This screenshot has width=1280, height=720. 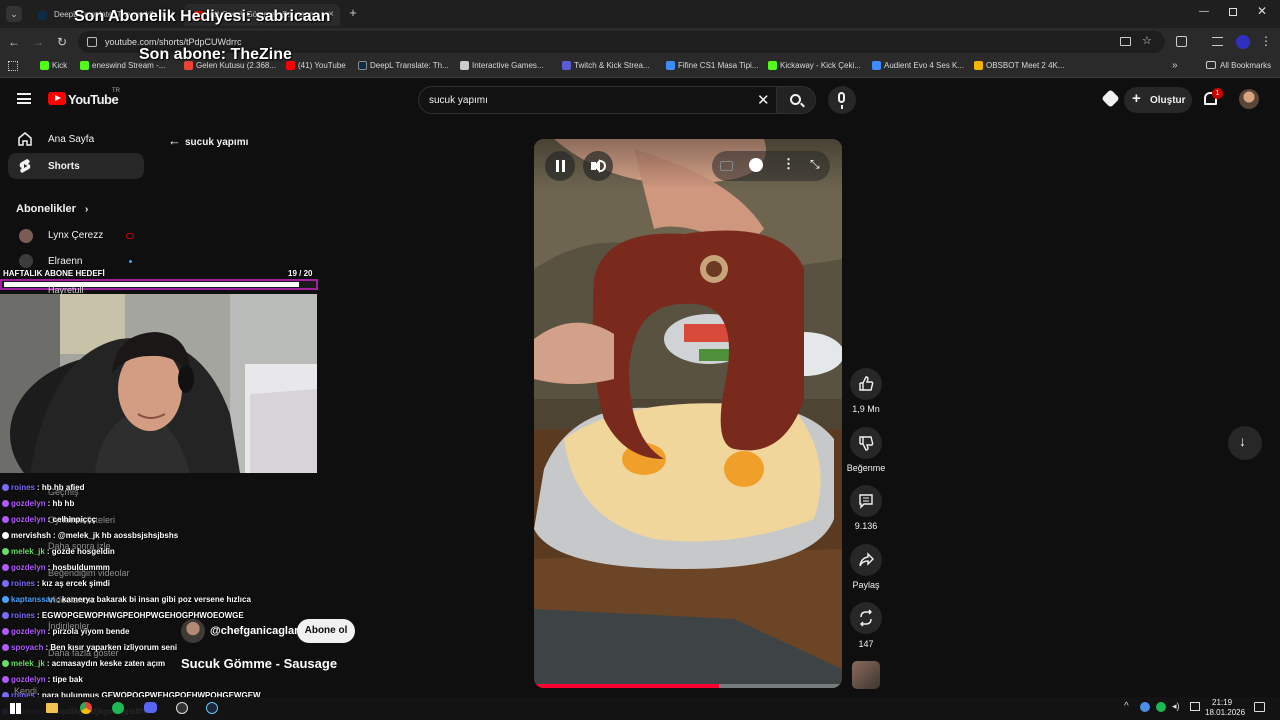 I want to click on settings-gear-icon, so click(x=756, y=165).